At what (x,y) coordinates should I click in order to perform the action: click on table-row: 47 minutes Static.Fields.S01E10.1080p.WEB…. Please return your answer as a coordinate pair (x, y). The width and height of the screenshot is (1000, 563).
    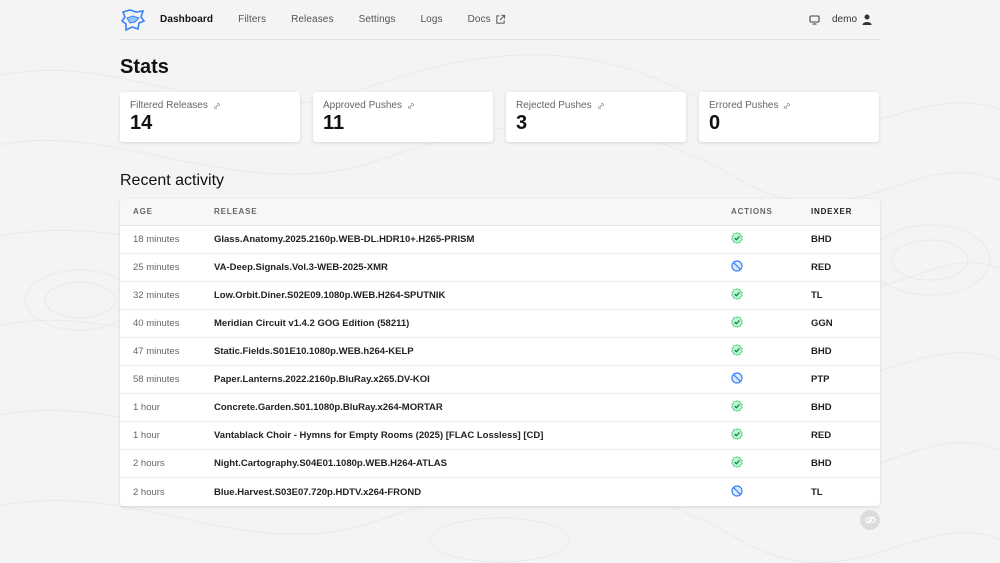
    Looking at the image, I should click on (500, 351).